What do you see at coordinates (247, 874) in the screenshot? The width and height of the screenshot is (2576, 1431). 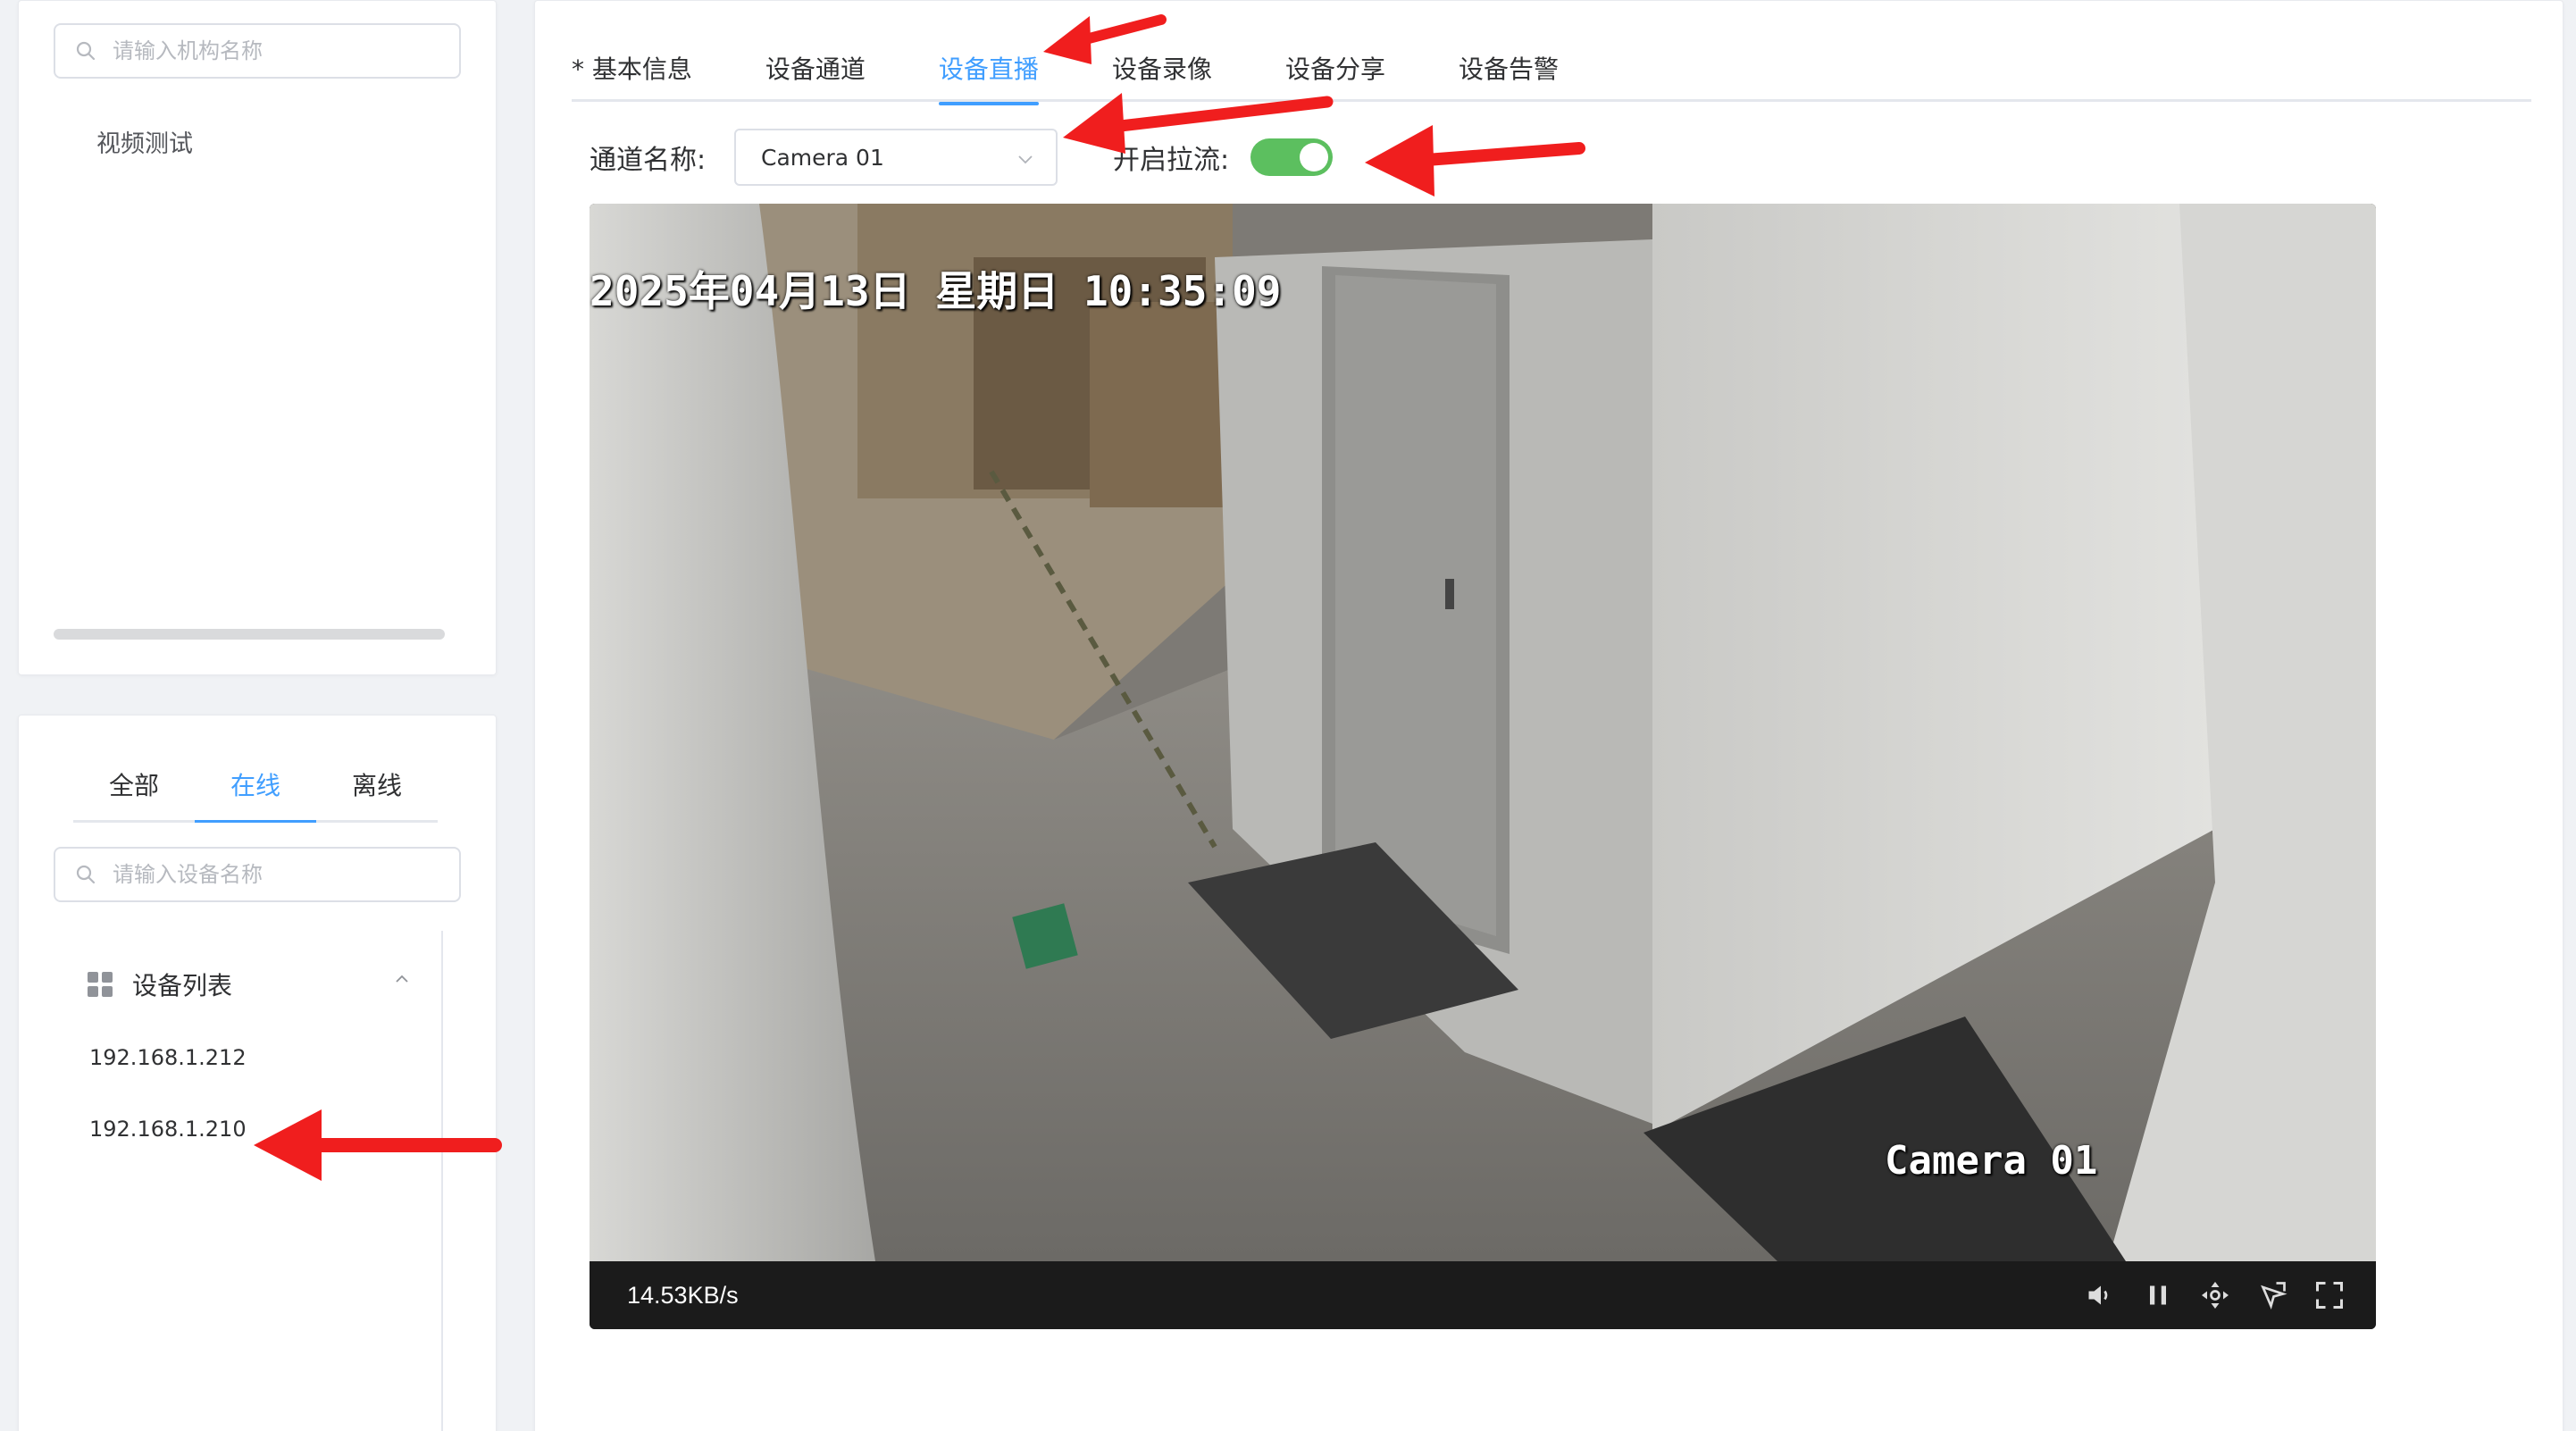 I see `device-search-input` at bounding box center [247, 874].